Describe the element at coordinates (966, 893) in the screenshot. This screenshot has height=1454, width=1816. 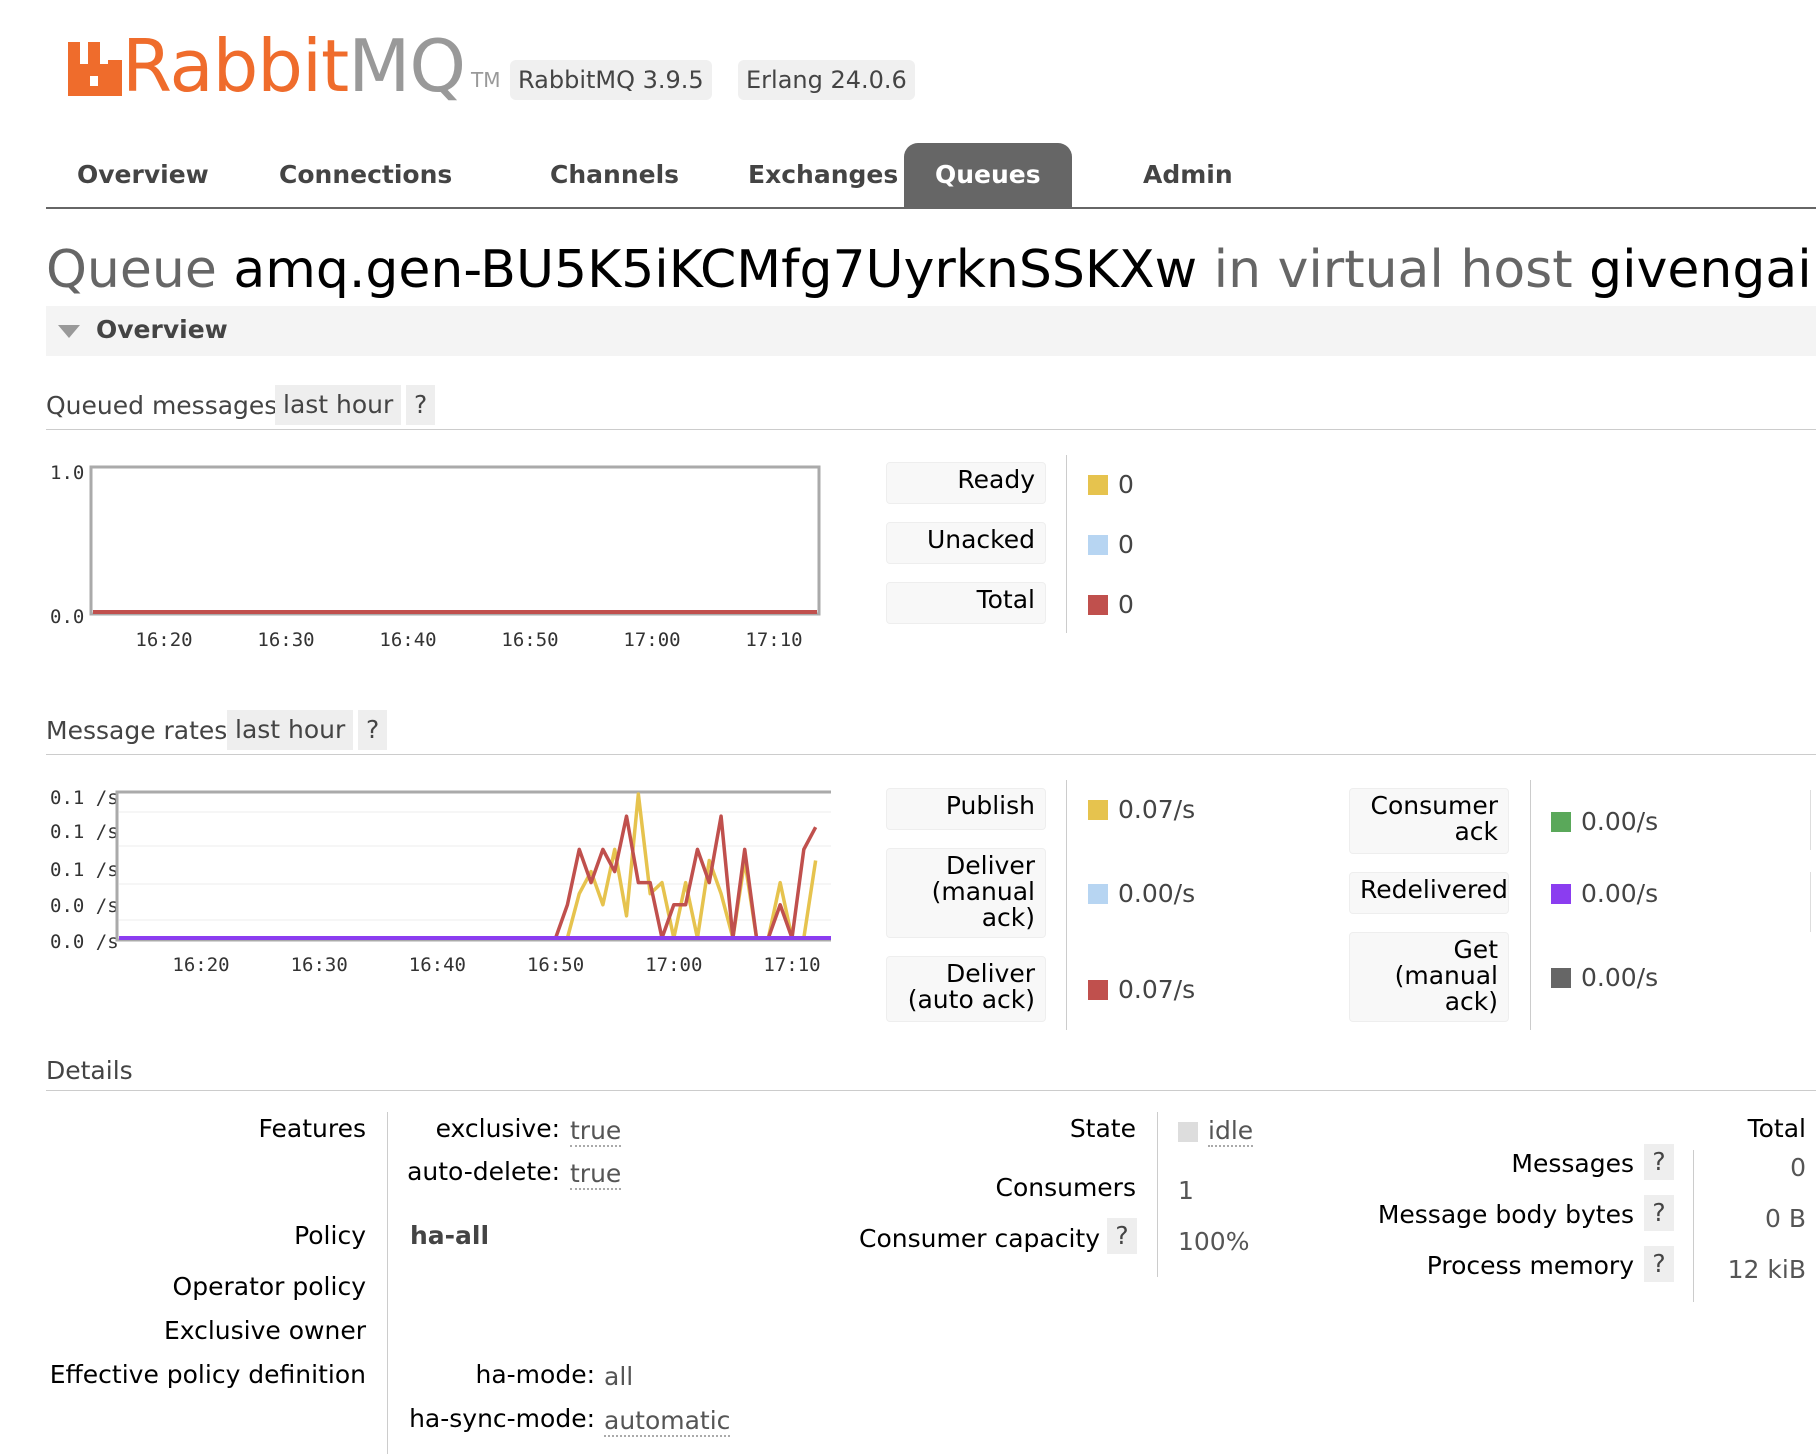
I see `legend-deliver-manual-label: Deliver (manual ack)` at that location.